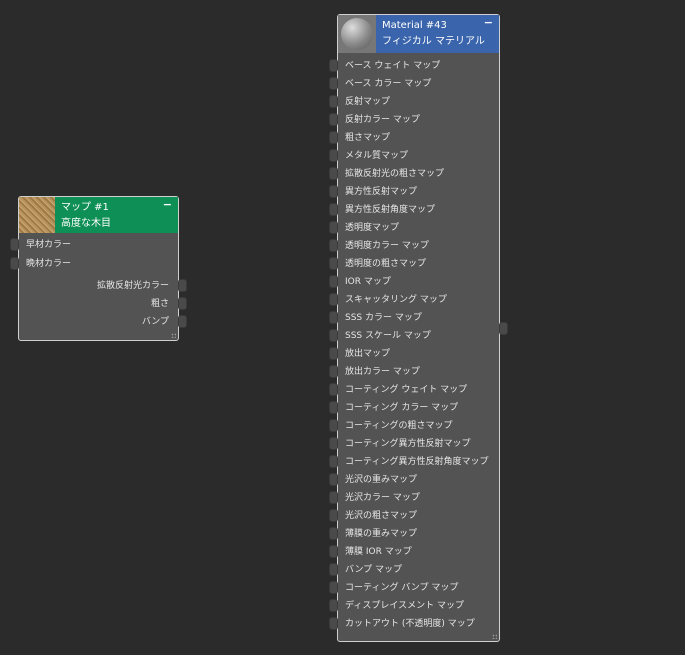 The height and width of the screenshot is (655, 685). I want to click on input-slot-label: 透明度の粗さマップ, so click(386, 264).